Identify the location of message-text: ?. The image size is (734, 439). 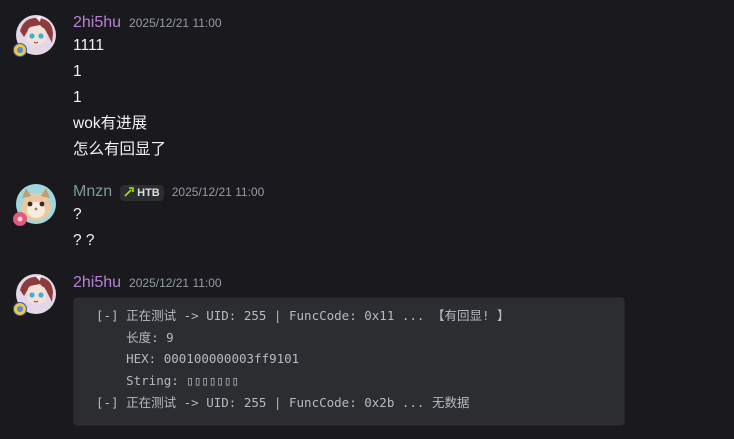
(77, 214).